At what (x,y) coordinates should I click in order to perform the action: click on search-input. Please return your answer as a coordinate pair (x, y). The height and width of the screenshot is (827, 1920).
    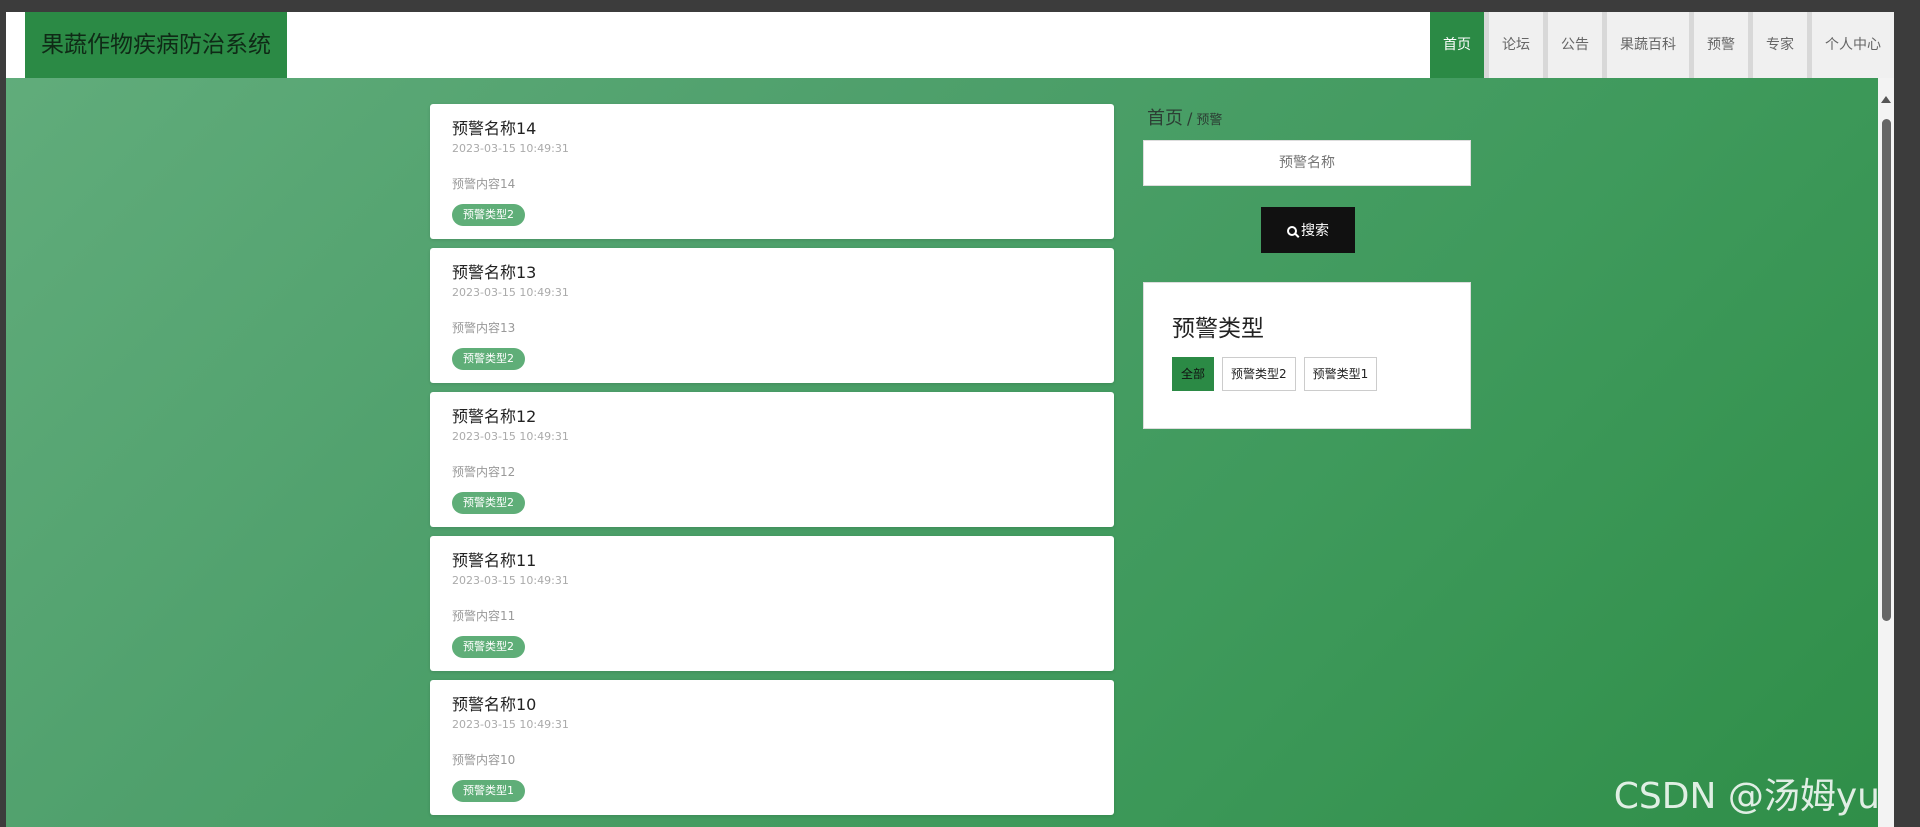
    Looking at the image, I should click on (1307, 163).